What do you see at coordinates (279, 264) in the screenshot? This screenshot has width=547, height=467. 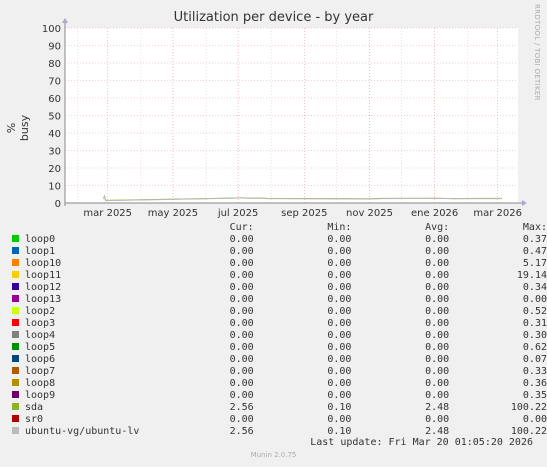 I see `legend-row: loop10 0.00 0.00 0.00 5.17` at bounding box center [279, 264].